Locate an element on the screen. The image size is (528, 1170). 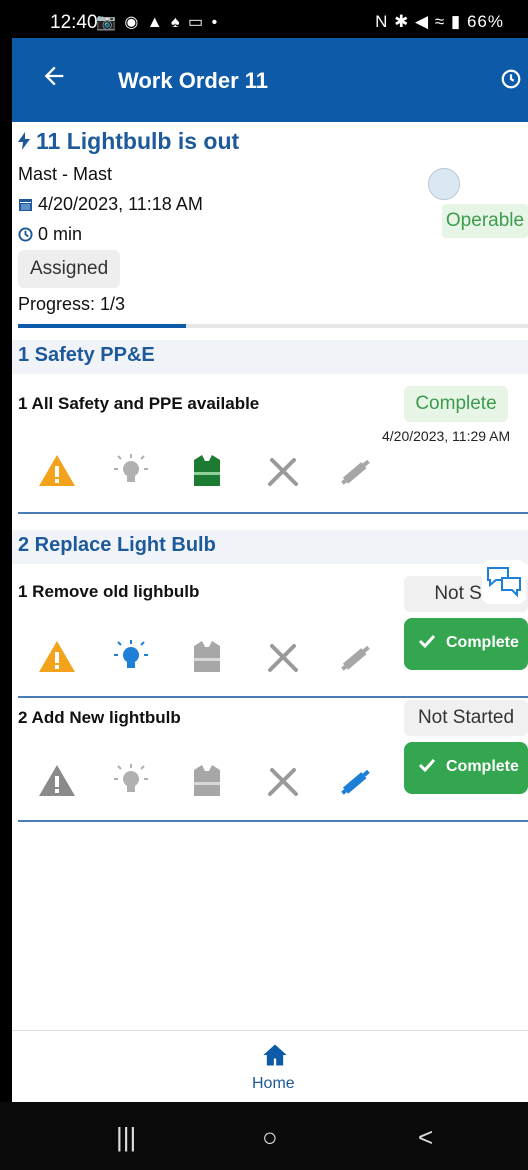
progress-bar is located at coordinates (273, 326).